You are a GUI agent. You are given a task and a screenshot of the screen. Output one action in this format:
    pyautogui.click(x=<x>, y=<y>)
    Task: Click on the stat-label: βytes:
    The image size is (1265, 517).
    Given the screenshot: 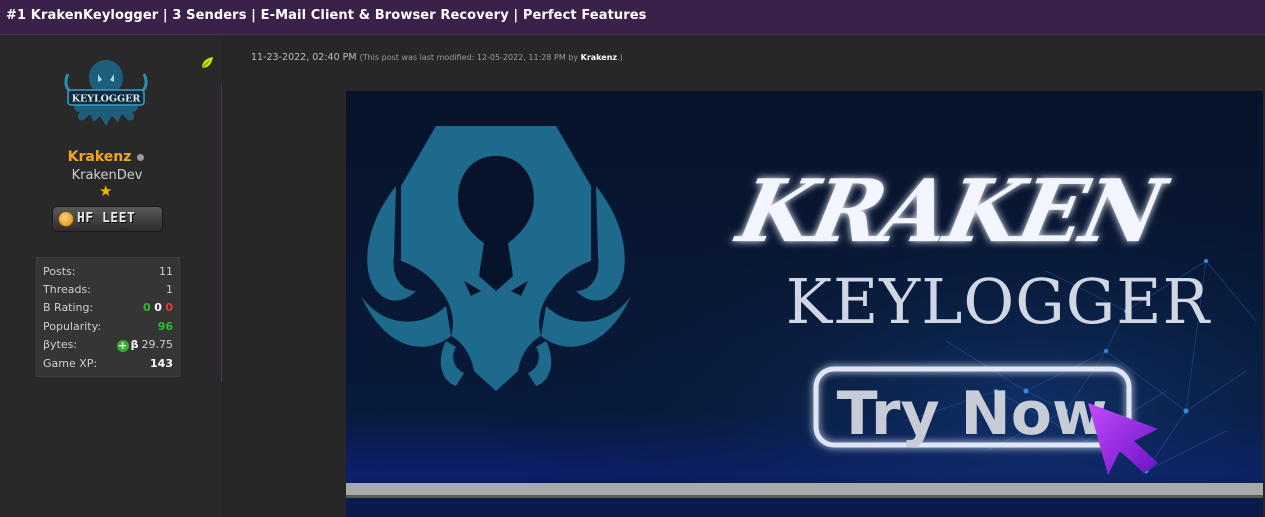 What is the action you would take?
    pyautogui.click(x=60, y=345)
    